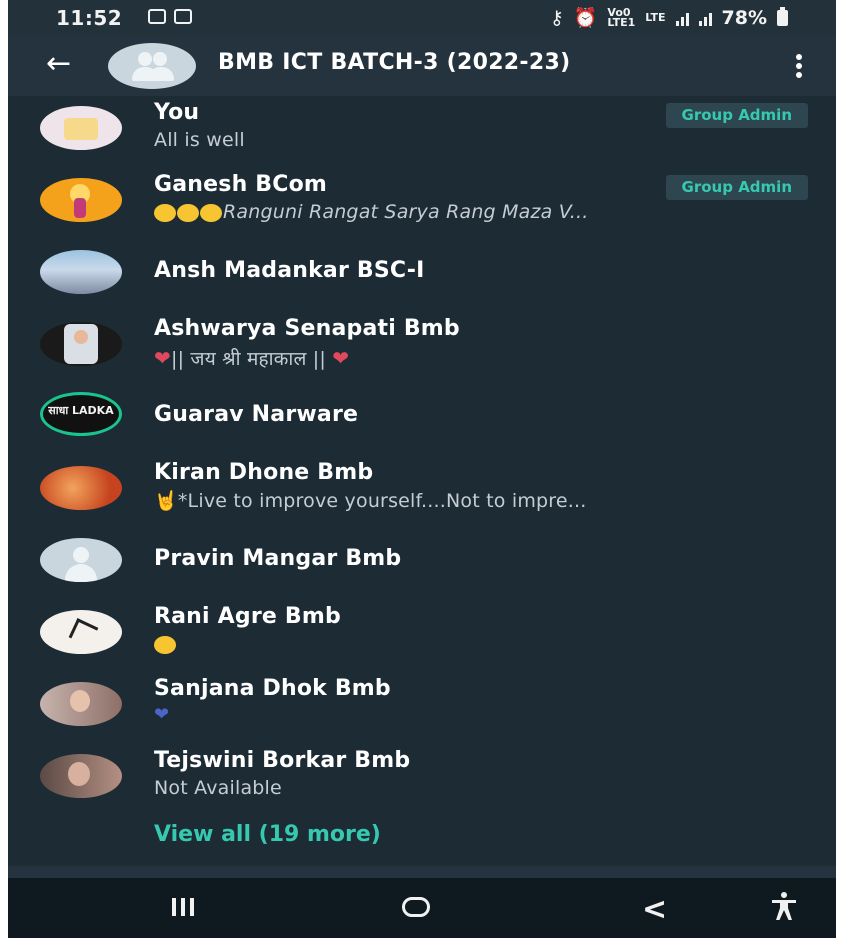  What do you see at coordinates (267, 834) in the screenshot?
I see `view-all-members-link: View all (19 more)` at bounding box center [267, 834].